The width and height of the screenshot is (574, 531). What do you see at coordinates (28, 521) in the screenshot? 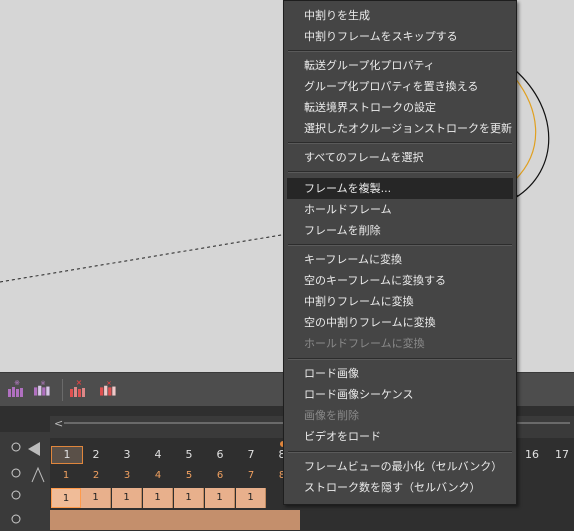
I see `layer2-visibility-icon` at bounding box center [28, 521].